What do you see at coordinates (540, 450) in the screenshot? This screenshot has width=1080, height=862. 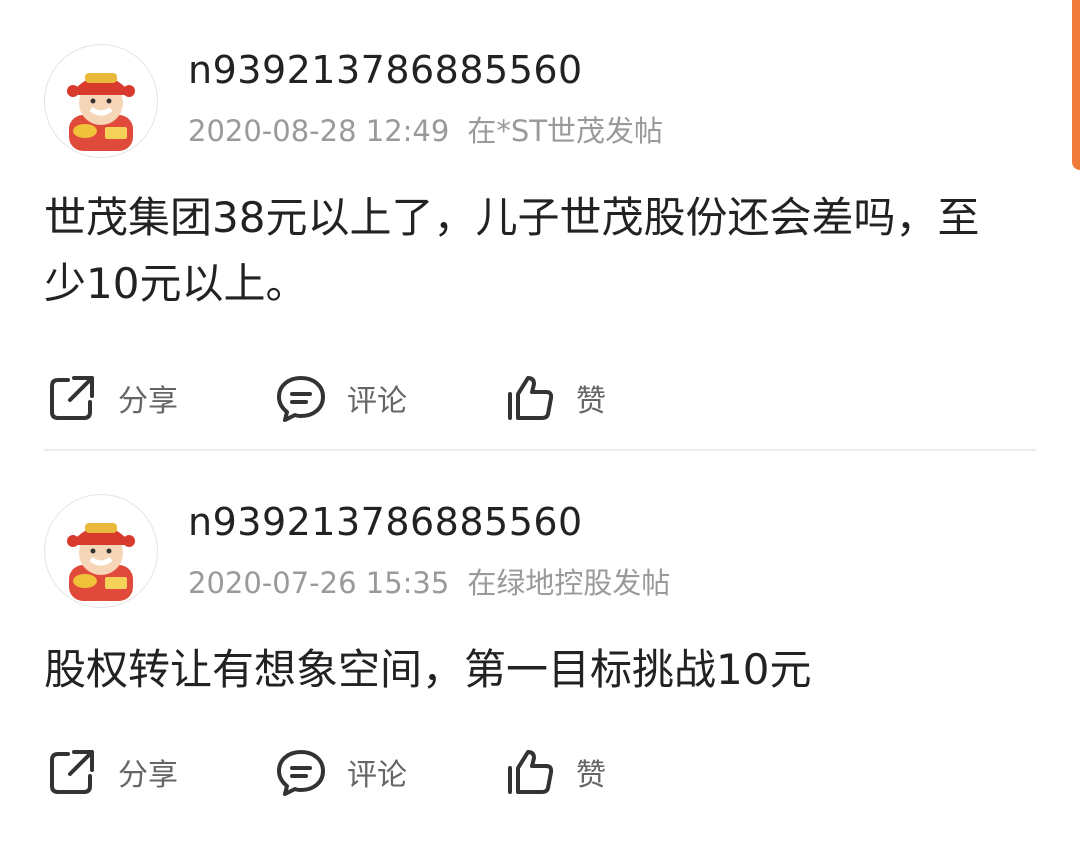 I see `post-divider` at bounding box center [540, 450].